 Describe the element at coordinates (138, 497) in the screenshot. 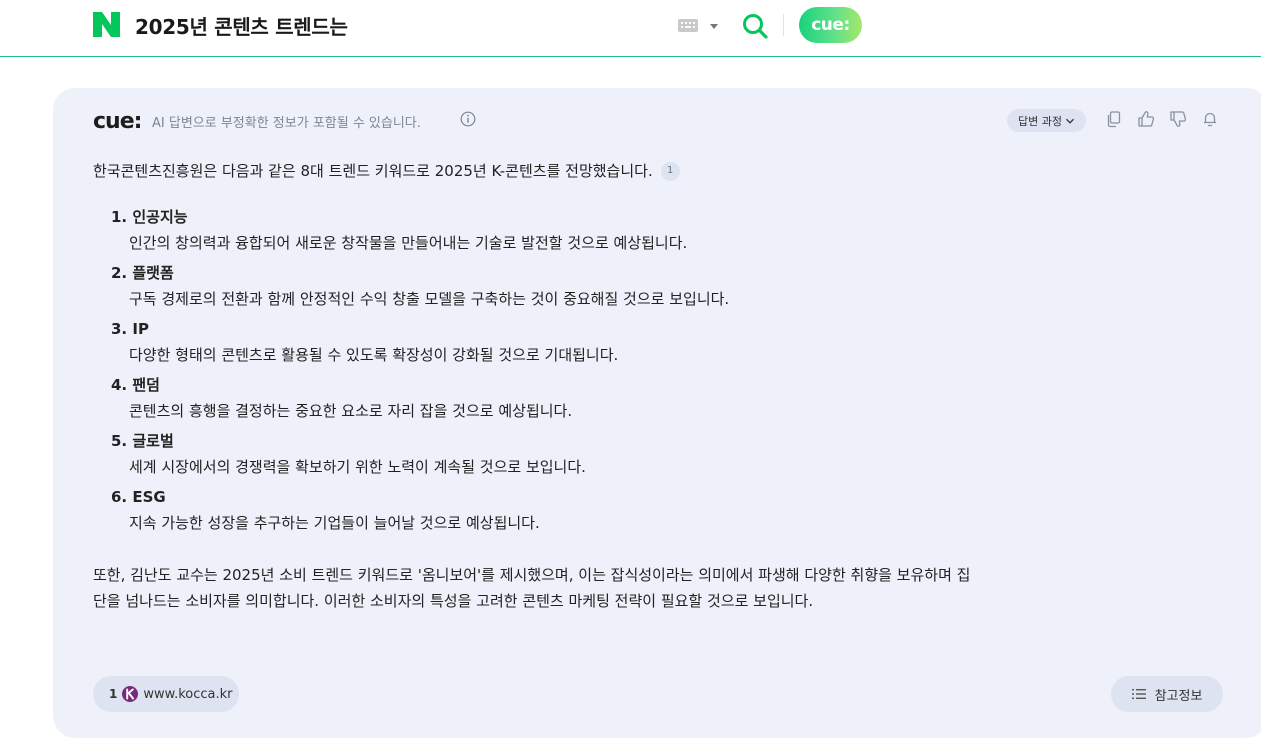

I see `trend-title: 6. ESG` at that location.